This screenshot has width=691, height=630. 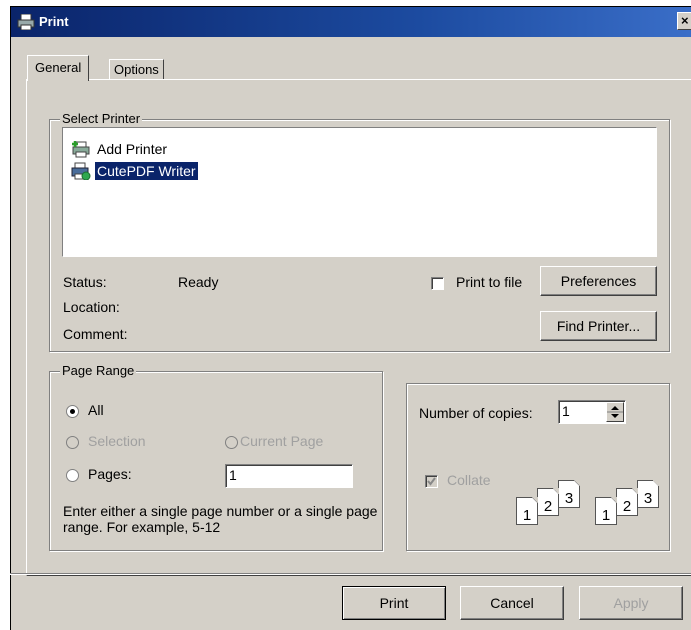 I want to click on printer-item-label: Add Printer, so click(x=132, y=149).